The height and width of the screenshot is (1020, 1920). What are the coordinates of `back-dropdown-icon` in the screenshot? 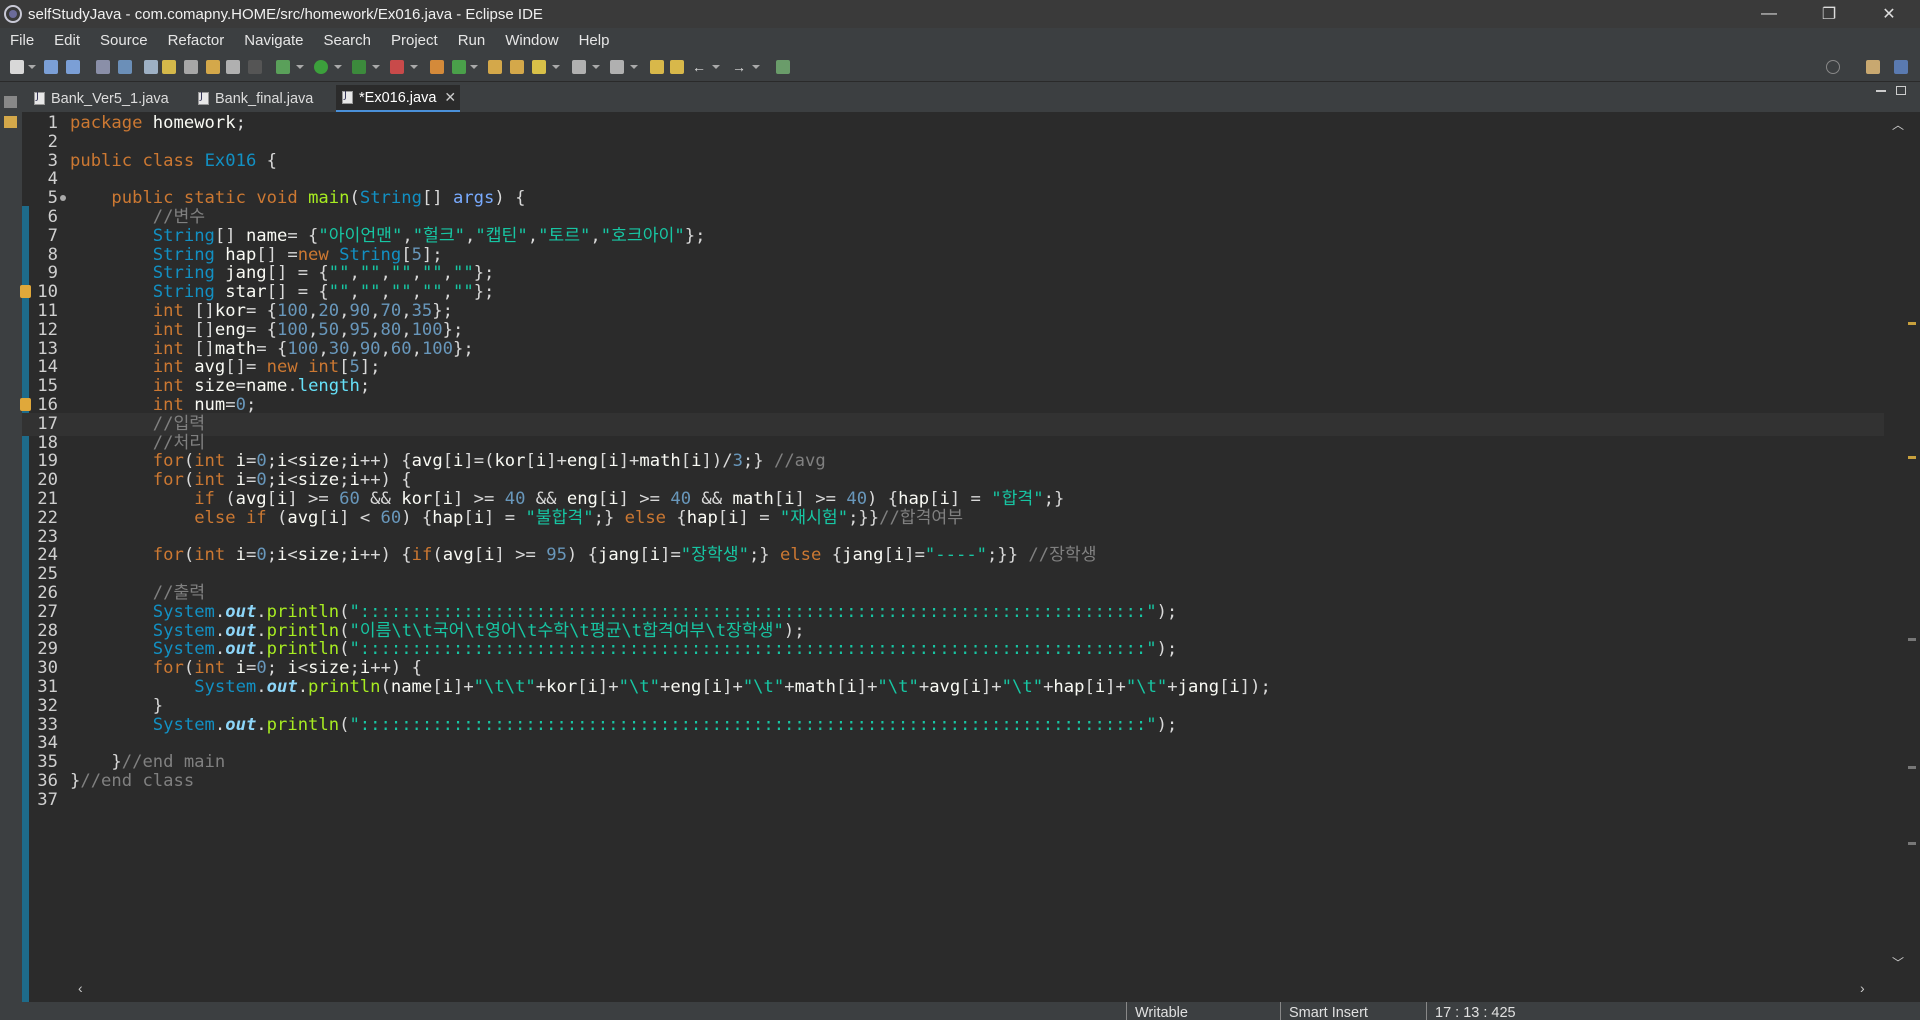 It's located at (716, 67).